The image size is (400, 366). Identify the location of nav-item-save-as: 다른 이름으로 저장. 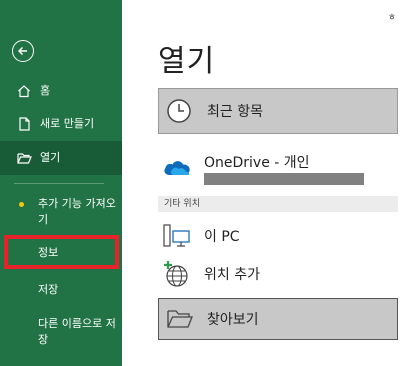
(79, 332).